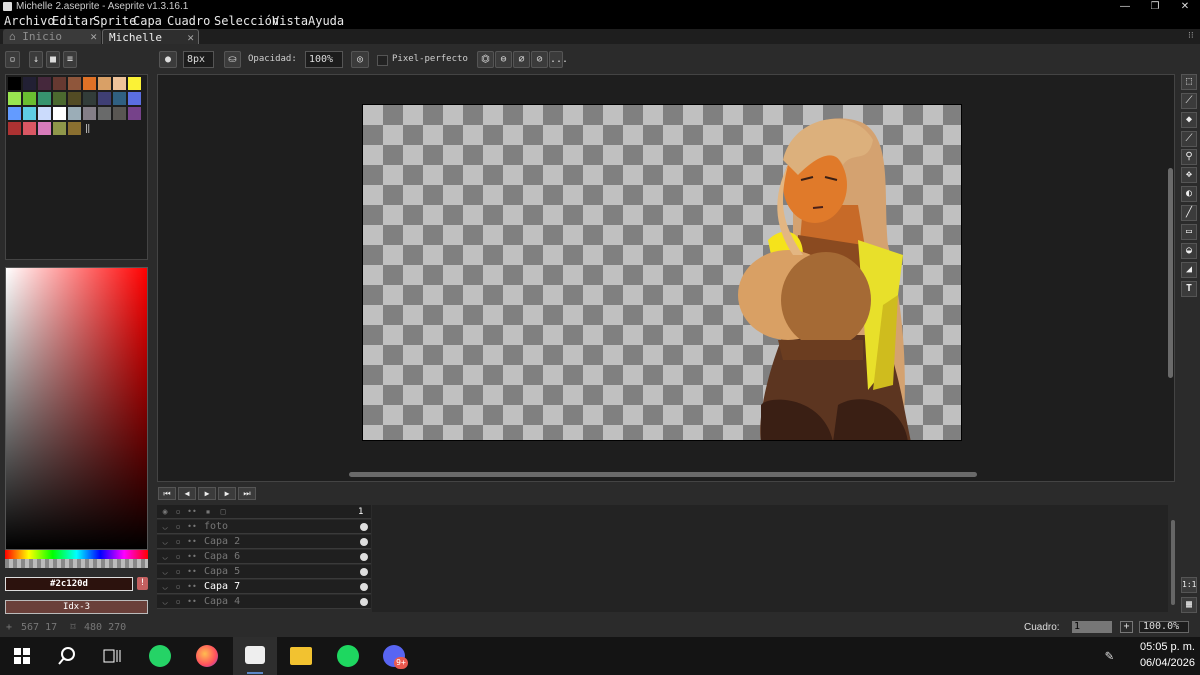 This screenshot has width=1200, height=675. Describe the element at coordinates (168, 59) in the screenshot. I see `brush-type-icon: ●` at that location.